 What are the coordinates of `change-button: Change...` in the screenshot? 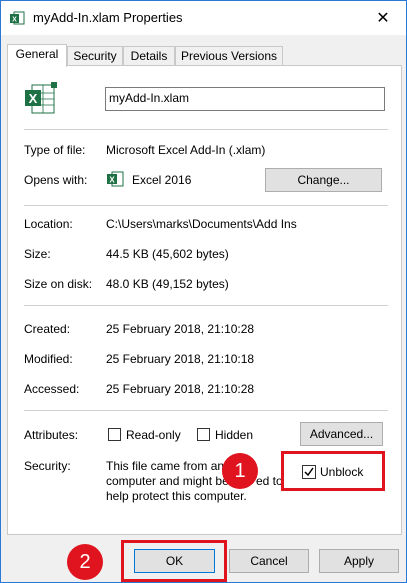 It's located at (323, 180).